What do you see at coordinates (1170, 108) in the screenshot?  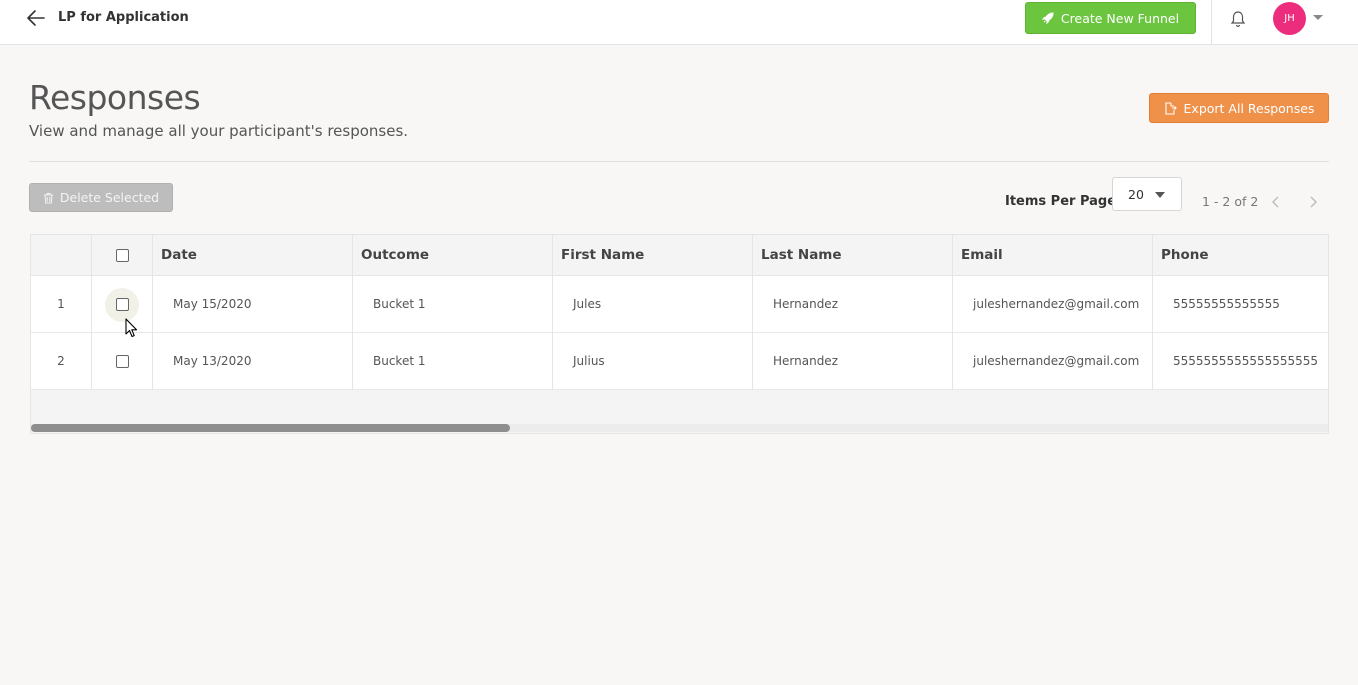 I see `export-file-icon` at bounding box center [1170, 108].